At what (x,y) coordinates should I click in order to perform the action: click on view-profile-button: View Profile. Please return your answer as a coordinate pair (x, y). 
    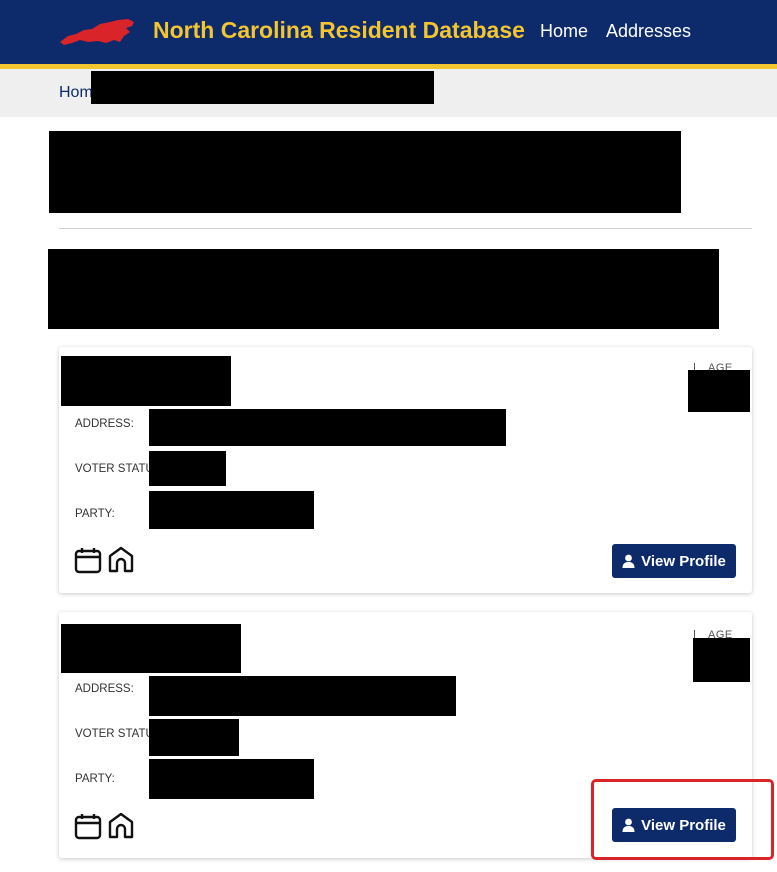
    Looking at the image, I should click on (674, 561).